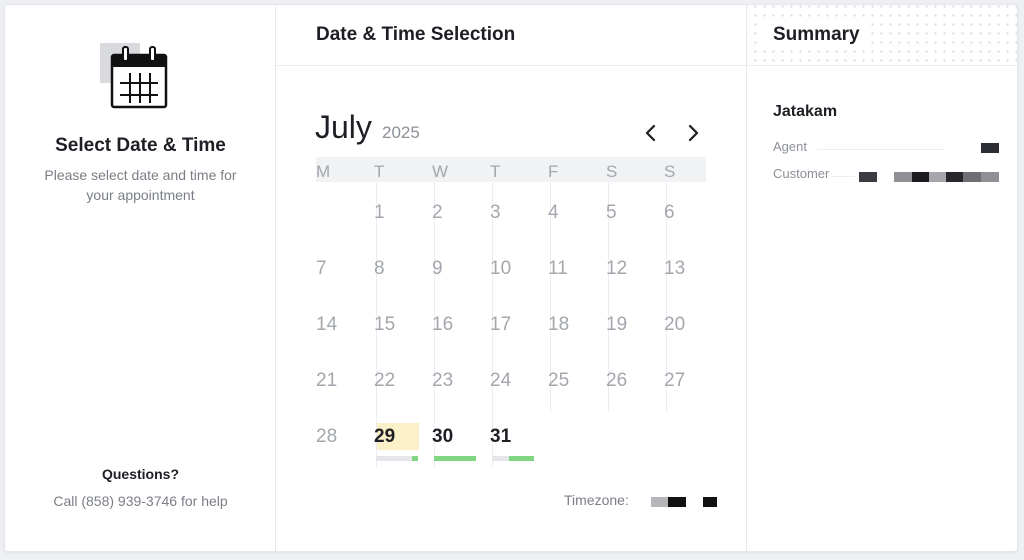 Image resolution: width=1024 pixels, height=560 pixels. What do you see at coordinates (990, 148) in the screenshot?
I see `agent-value-redacted` at bounding box center [990, 148].